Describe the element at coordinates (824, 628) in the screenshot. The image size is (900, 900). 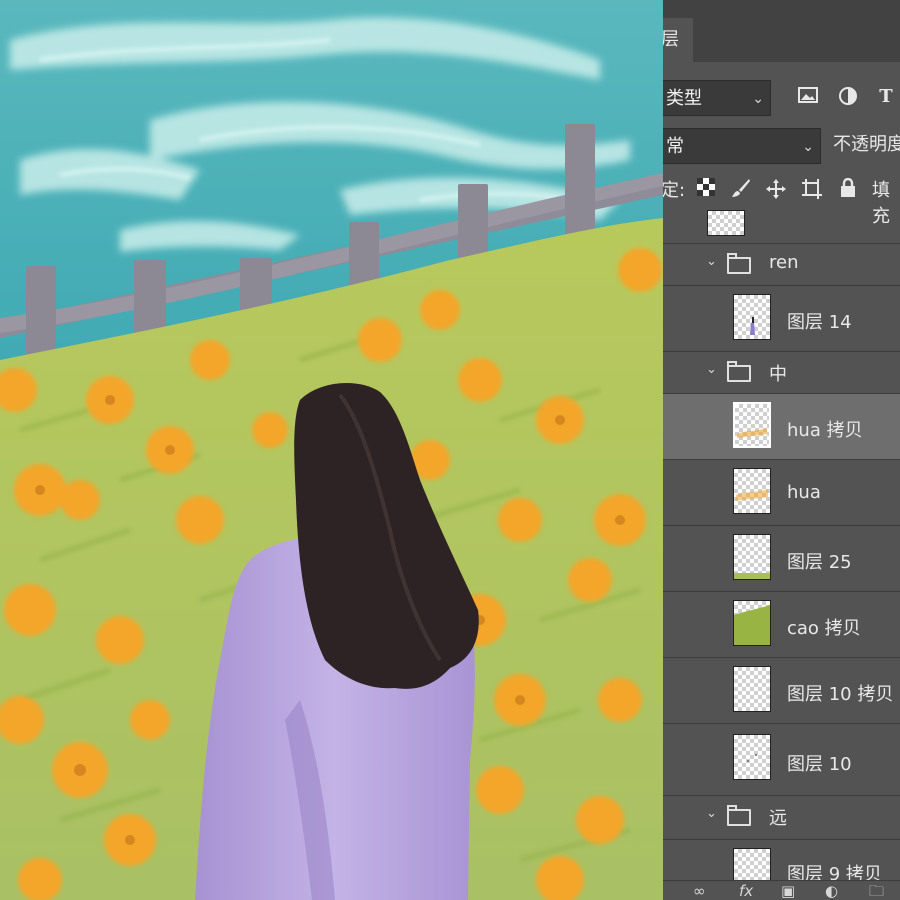
I see `layer-name: cao 拷贝` at that location.